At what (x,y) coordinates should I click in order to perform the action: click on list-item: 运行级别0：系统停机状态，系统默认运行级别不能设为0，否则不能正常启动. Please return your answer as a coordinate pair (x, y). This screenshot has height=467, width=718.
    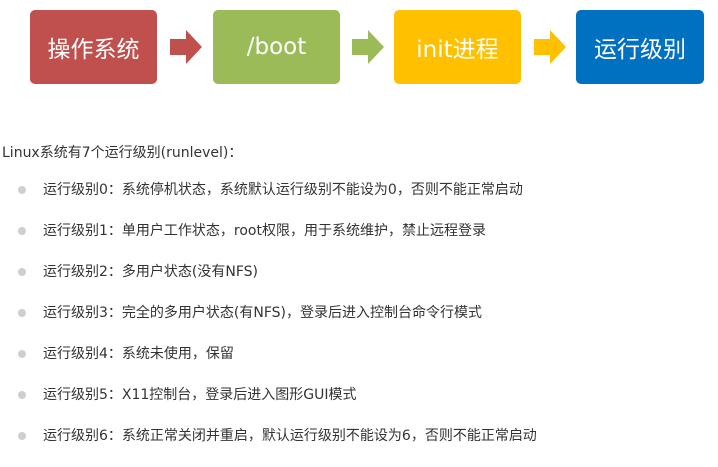
    Looking at the image, I should click on (268, 200).